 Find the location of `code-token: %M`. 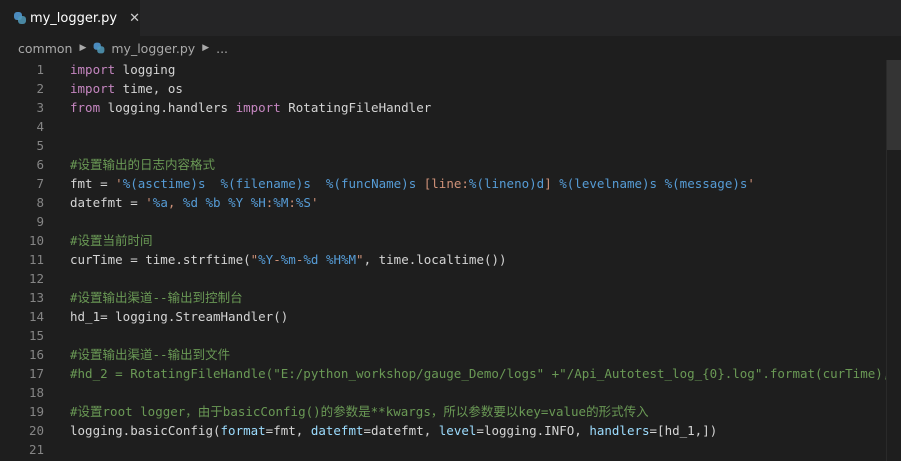

code-token: %M is located at coordinates (281, 202).